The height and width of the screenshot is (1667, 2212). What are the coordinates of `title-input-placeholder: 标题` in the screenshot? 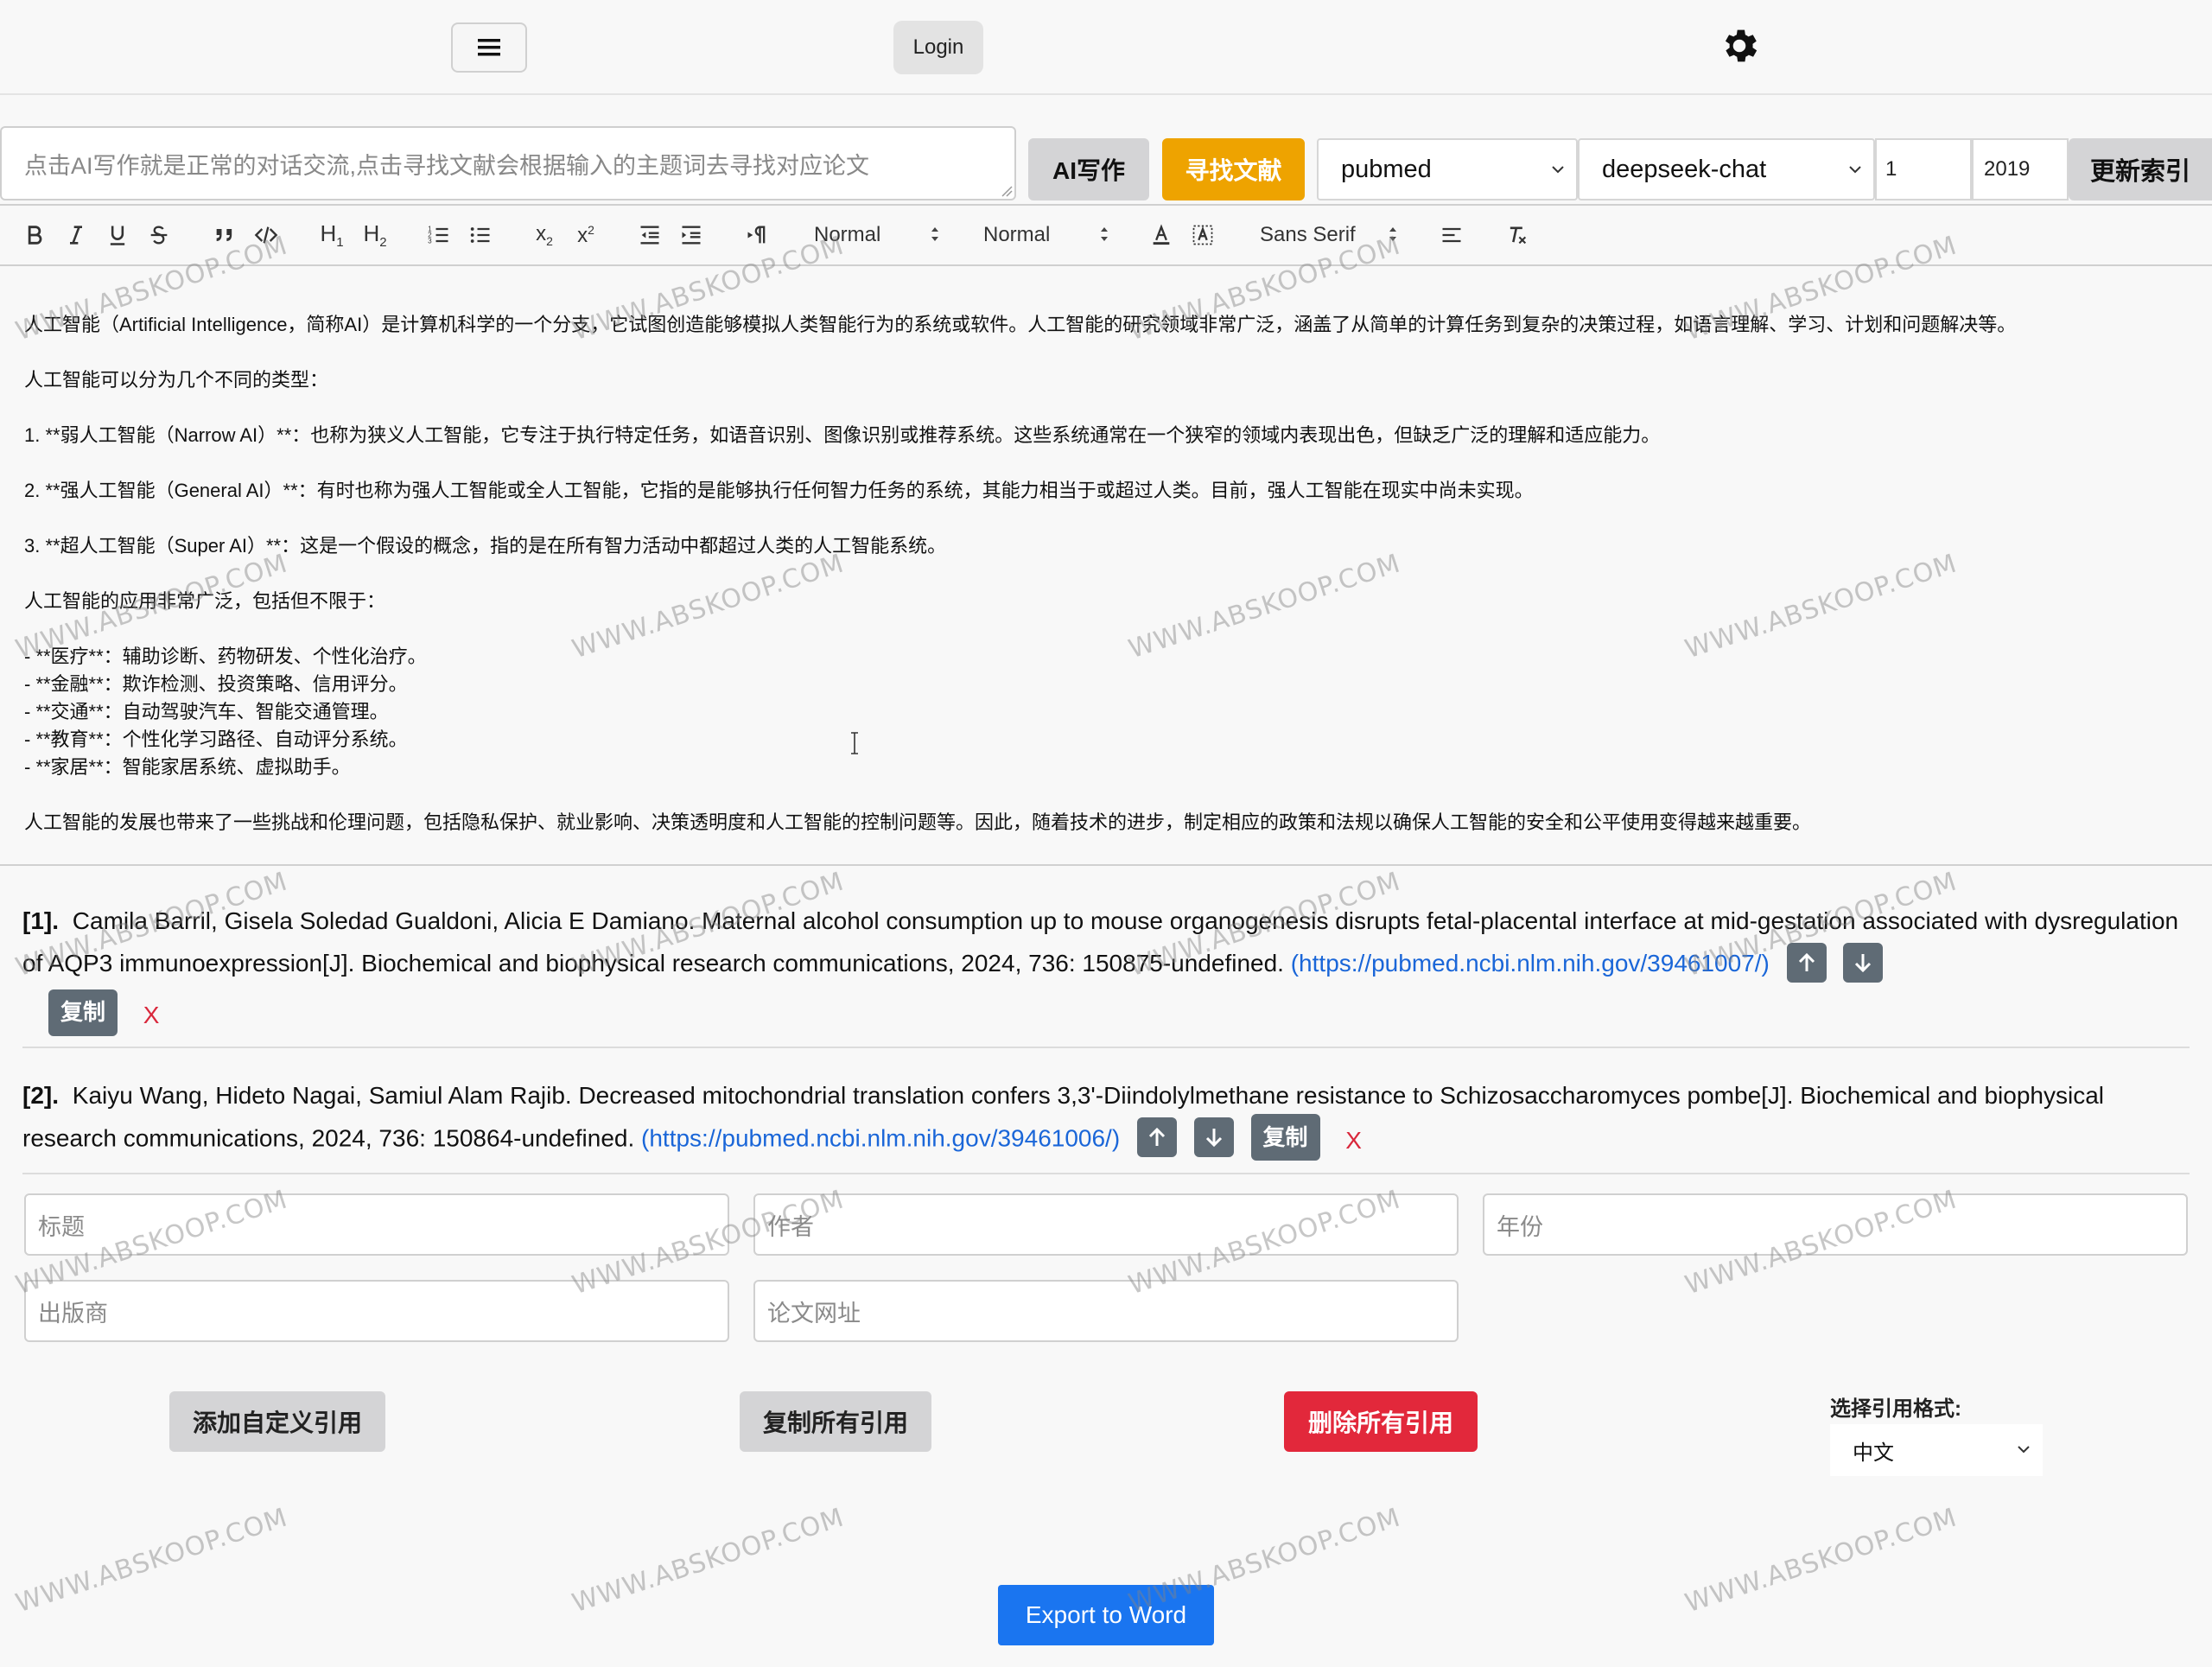 It's located at (62, 1226).